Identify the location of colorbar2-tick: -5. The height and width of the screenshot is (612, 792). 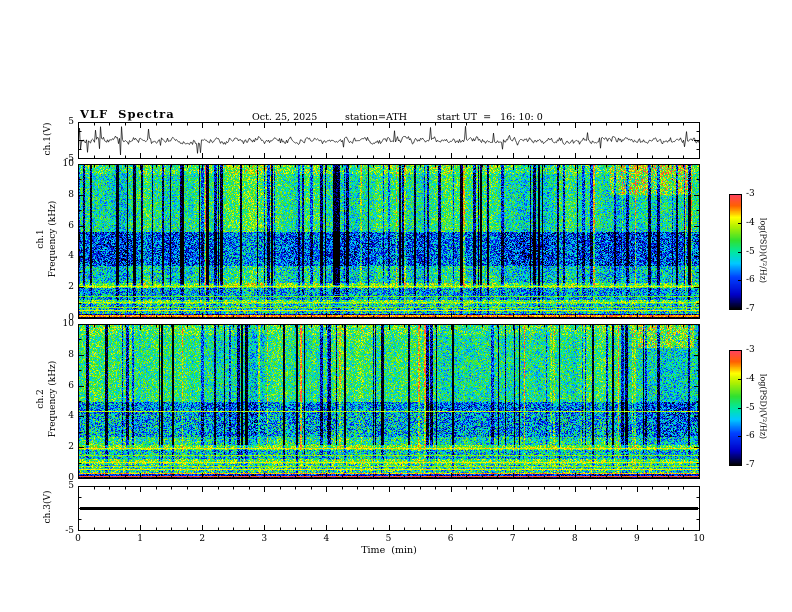
(750, 407).